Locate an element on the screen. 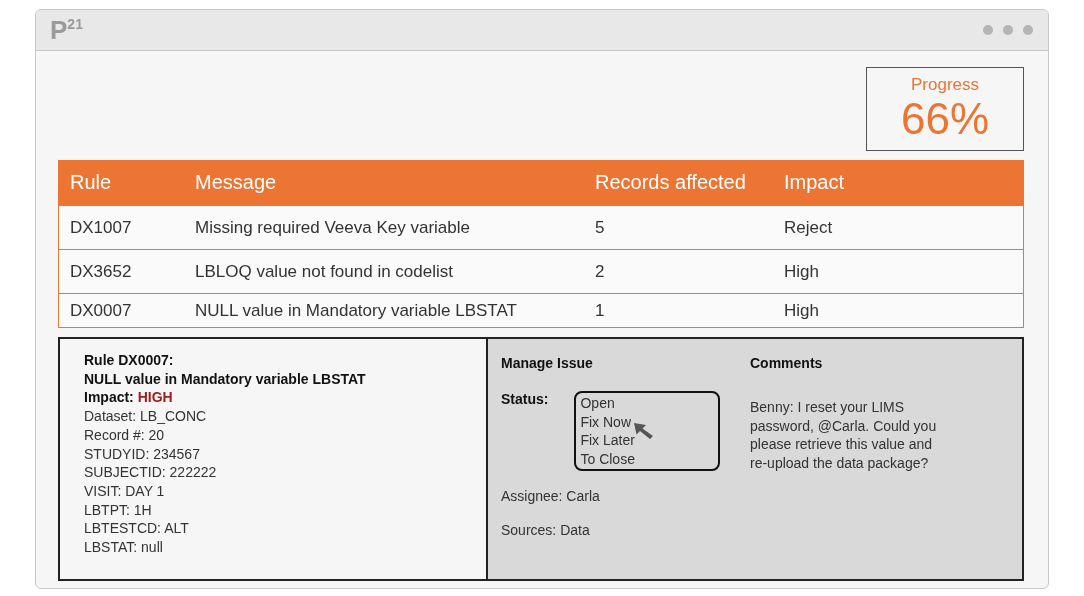  column-header: Message is located at coordinates (236, 182).